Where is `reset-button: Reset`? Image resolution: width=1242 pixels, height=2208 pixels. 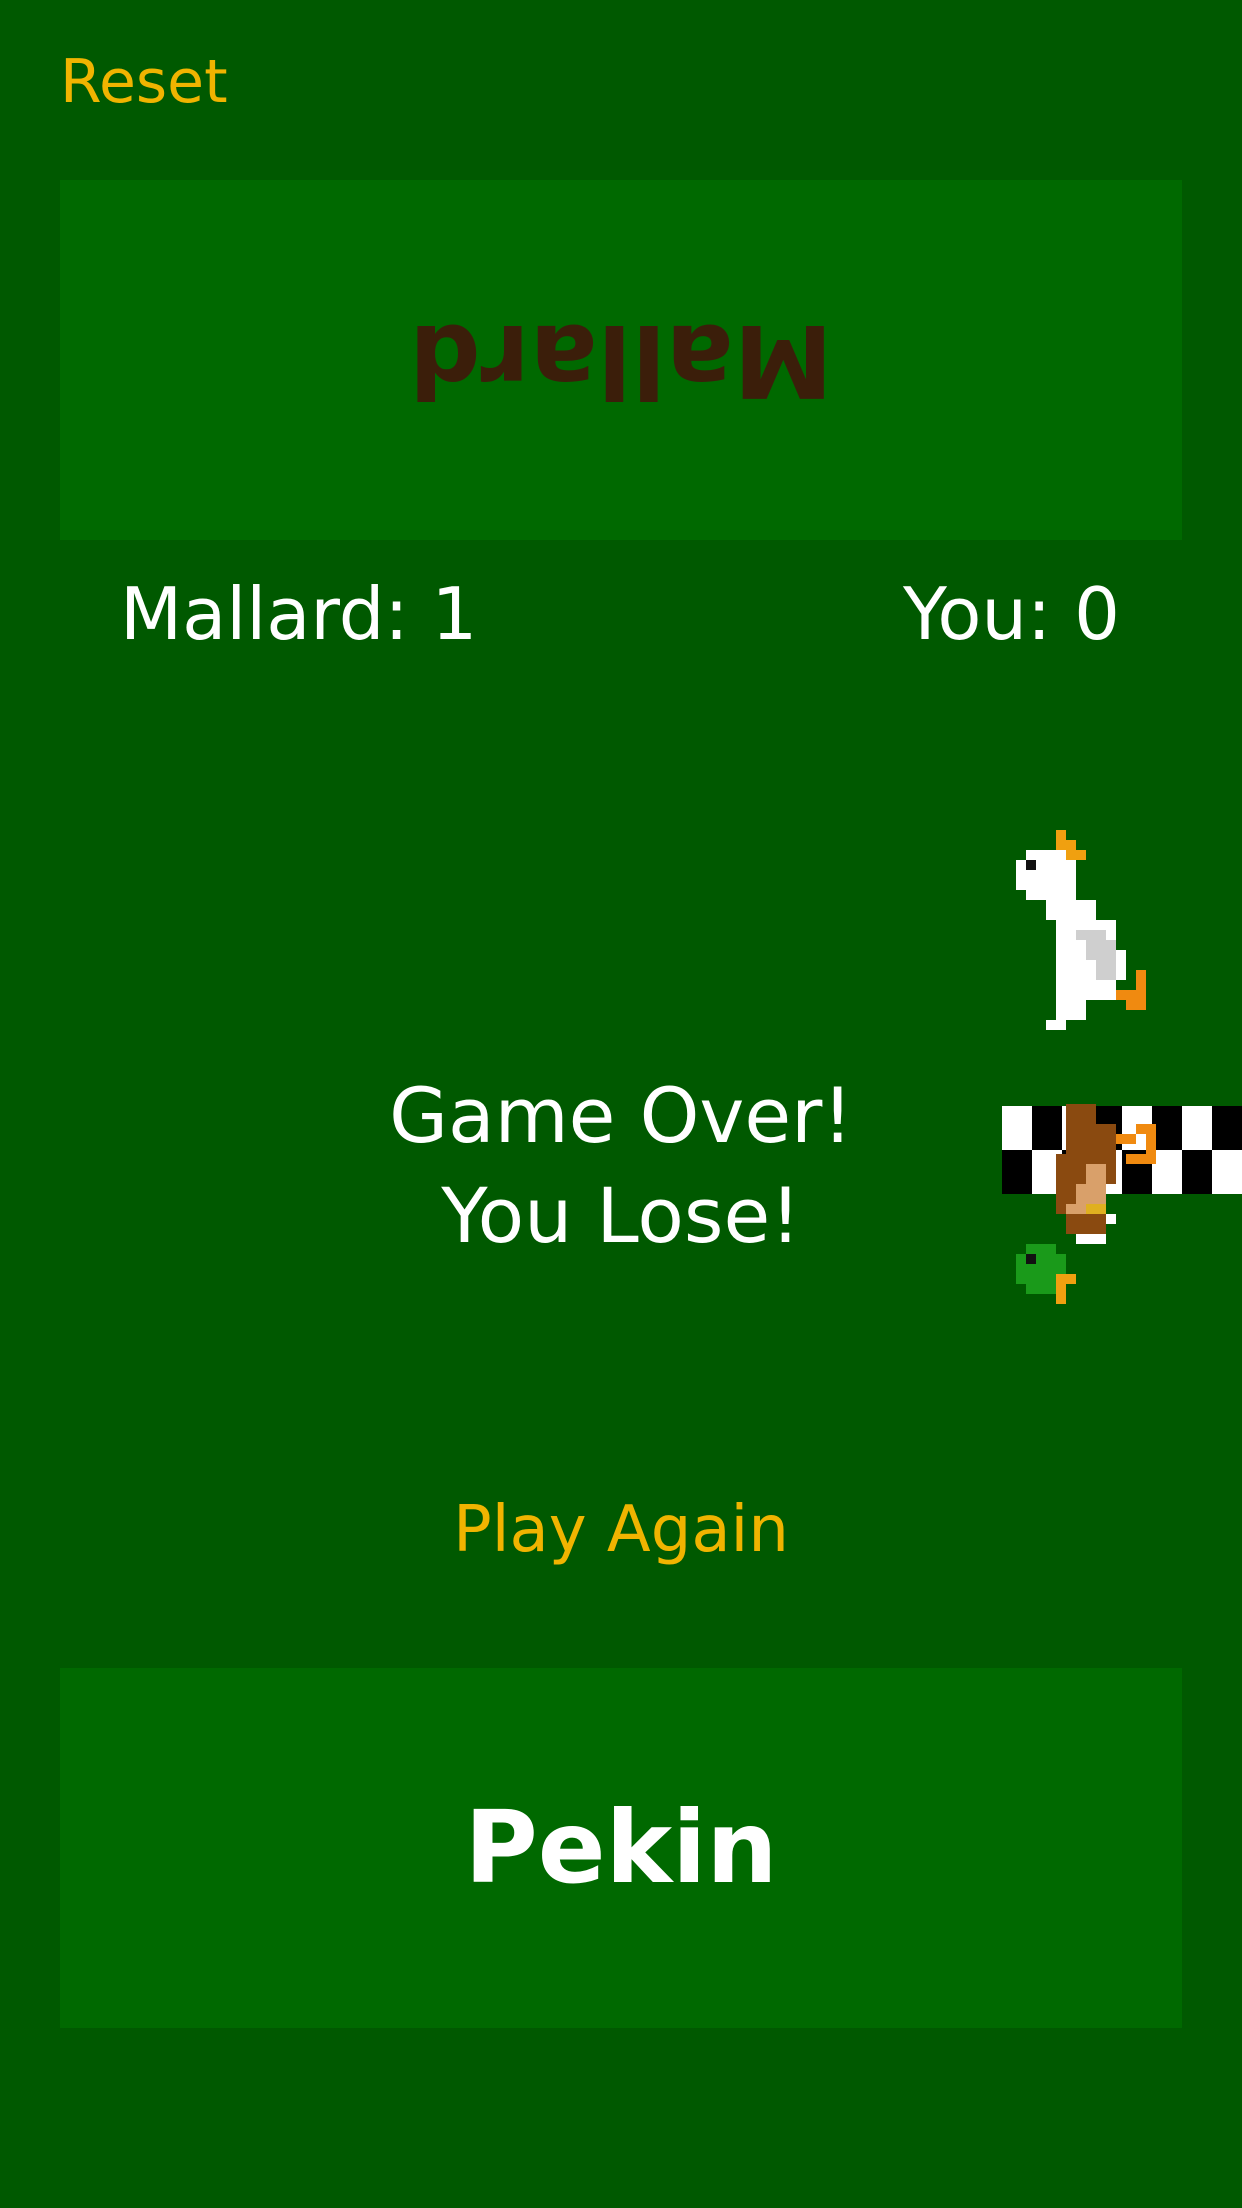 reset-button: Reset is located at coordinates (144, 82).